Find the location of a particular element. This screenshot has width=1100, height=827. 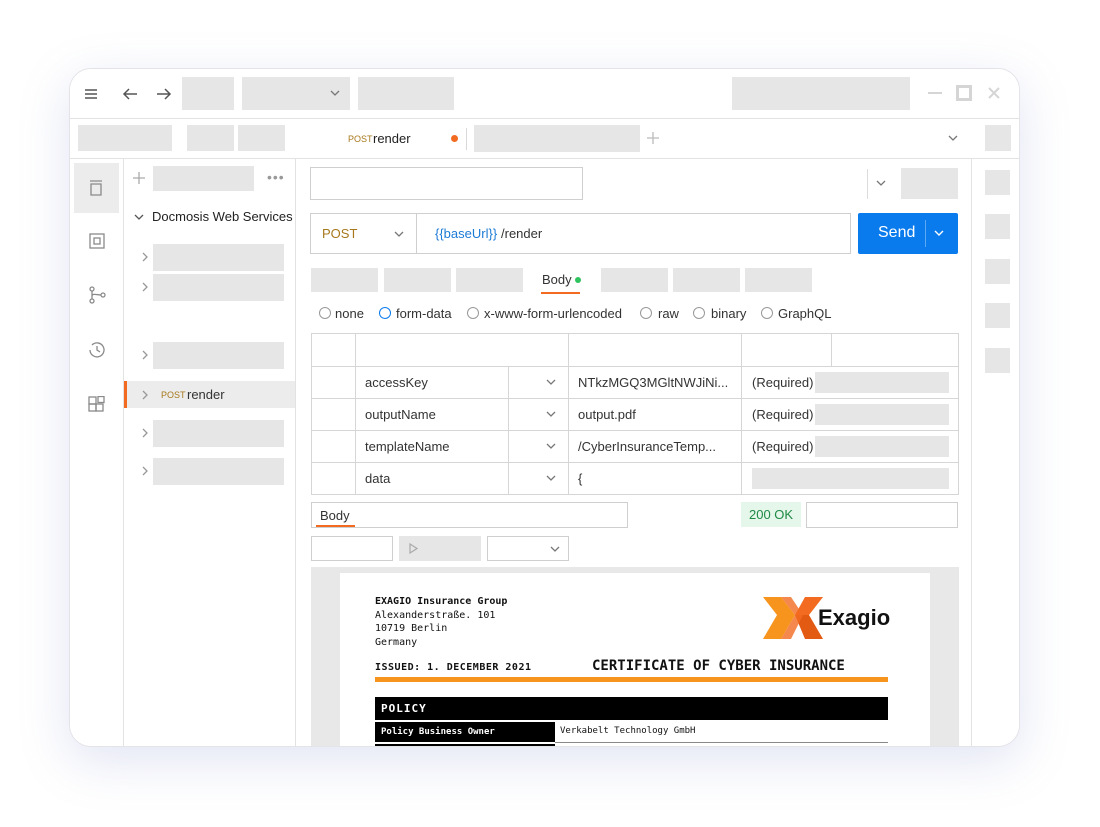

environment-selector is located at coordinates (998, 138).